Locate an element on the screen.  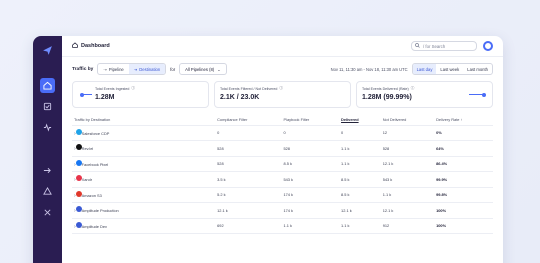
compliance-filter-value: 3.5 k is located at coordinates (248, 179).